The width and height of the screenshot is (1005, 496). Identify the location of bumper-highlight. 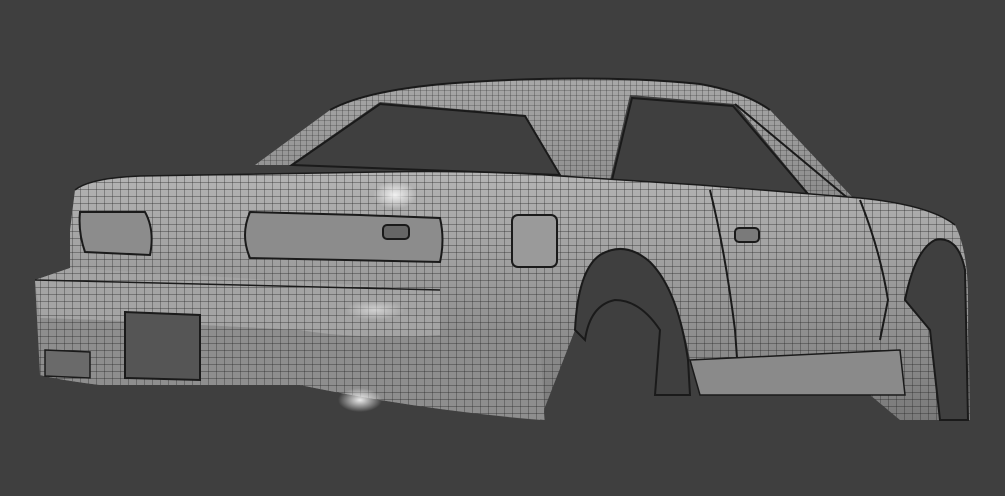
(360, 400).